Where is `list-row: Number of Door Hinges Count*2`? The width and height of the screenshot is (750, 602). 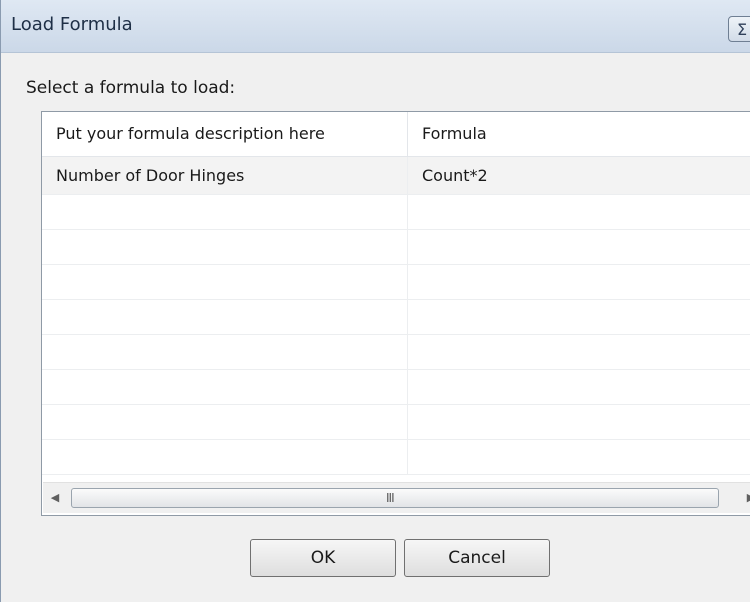
list-row: Number of Door Hinges Count*2 is located at coordinates (396, 176).